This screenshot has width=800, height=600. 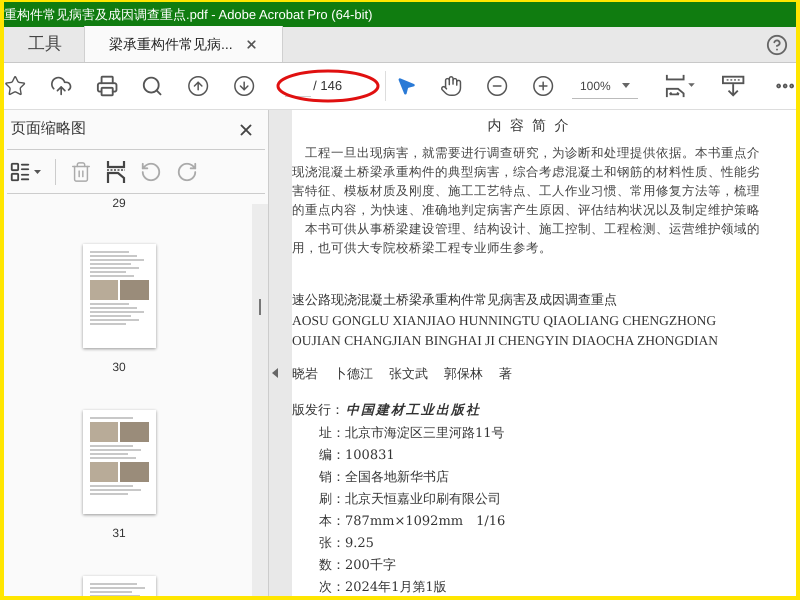 What do you see at coordinates (505, 321) in the screenshot?
I see `pinyin-title: AOSU GONGLU XIANJIAO HUNNINGTU QIAOLIANG CHENGZHONG` at bounding box center [505, 321].